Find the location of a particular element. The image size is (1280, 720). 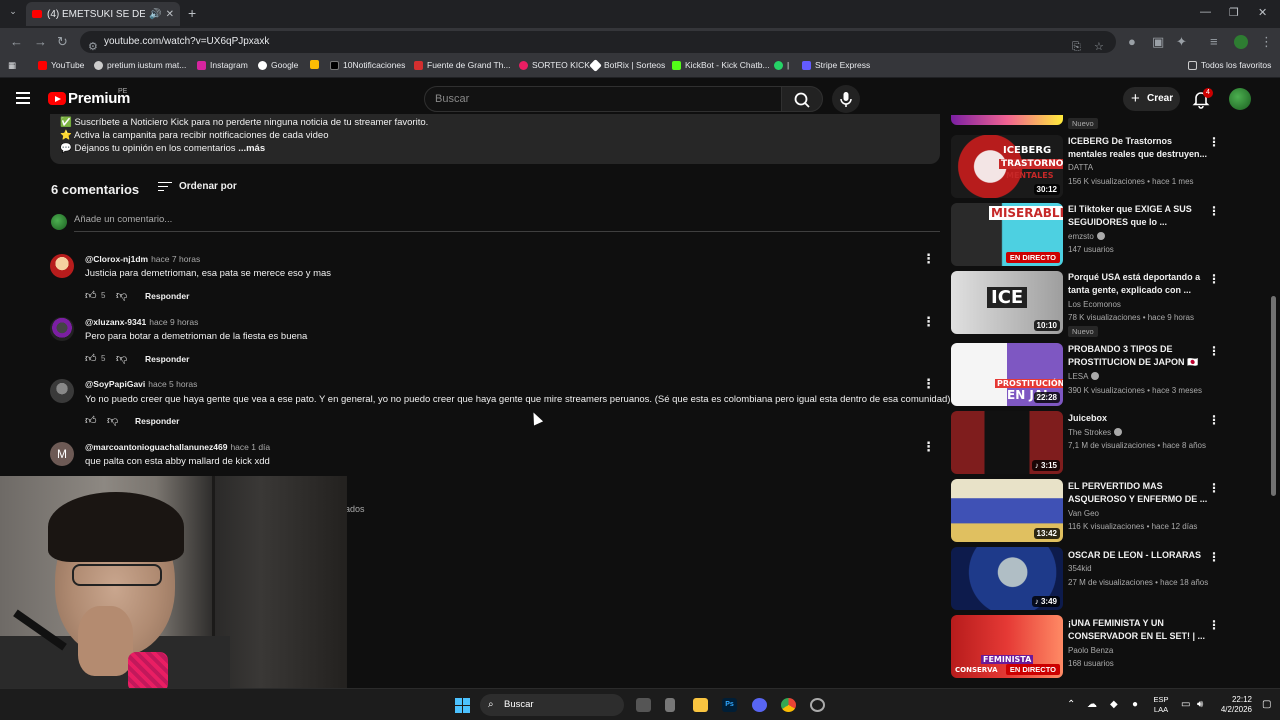

video-thumbnail: ♪ 3:49 is located at coordinates (1007, 578).